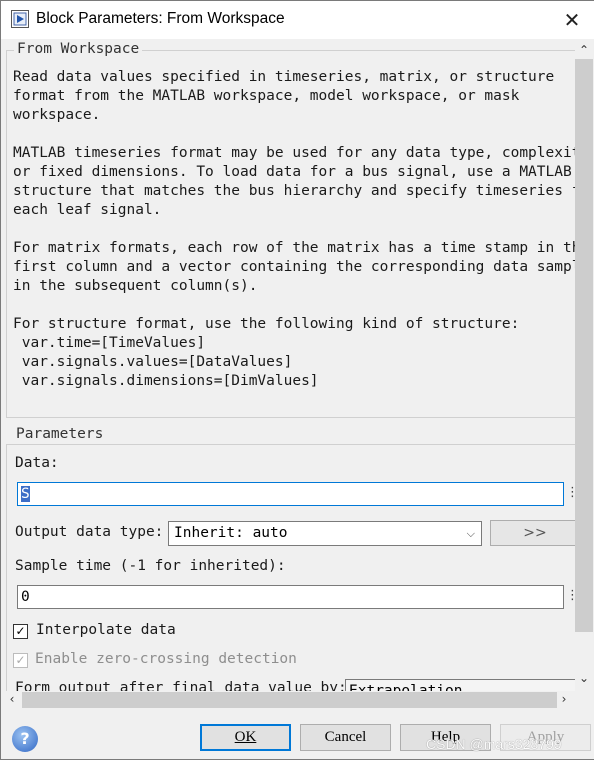 This screenshot has height=760, width=594. Describe the element at coordinates (78, 49) in the screenshot. I see `block-group-legend: From Workspace` at that location.